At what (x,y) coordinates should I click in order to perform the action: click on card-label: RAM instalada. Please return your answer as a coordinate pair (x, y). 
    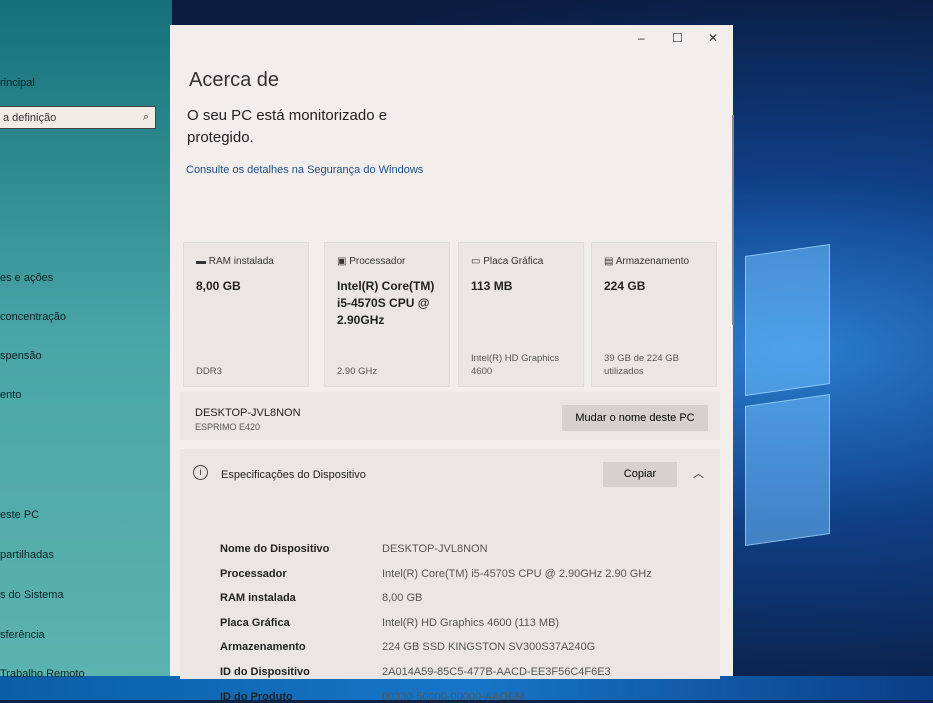
    Looking at the image, I should click on (241, 261).